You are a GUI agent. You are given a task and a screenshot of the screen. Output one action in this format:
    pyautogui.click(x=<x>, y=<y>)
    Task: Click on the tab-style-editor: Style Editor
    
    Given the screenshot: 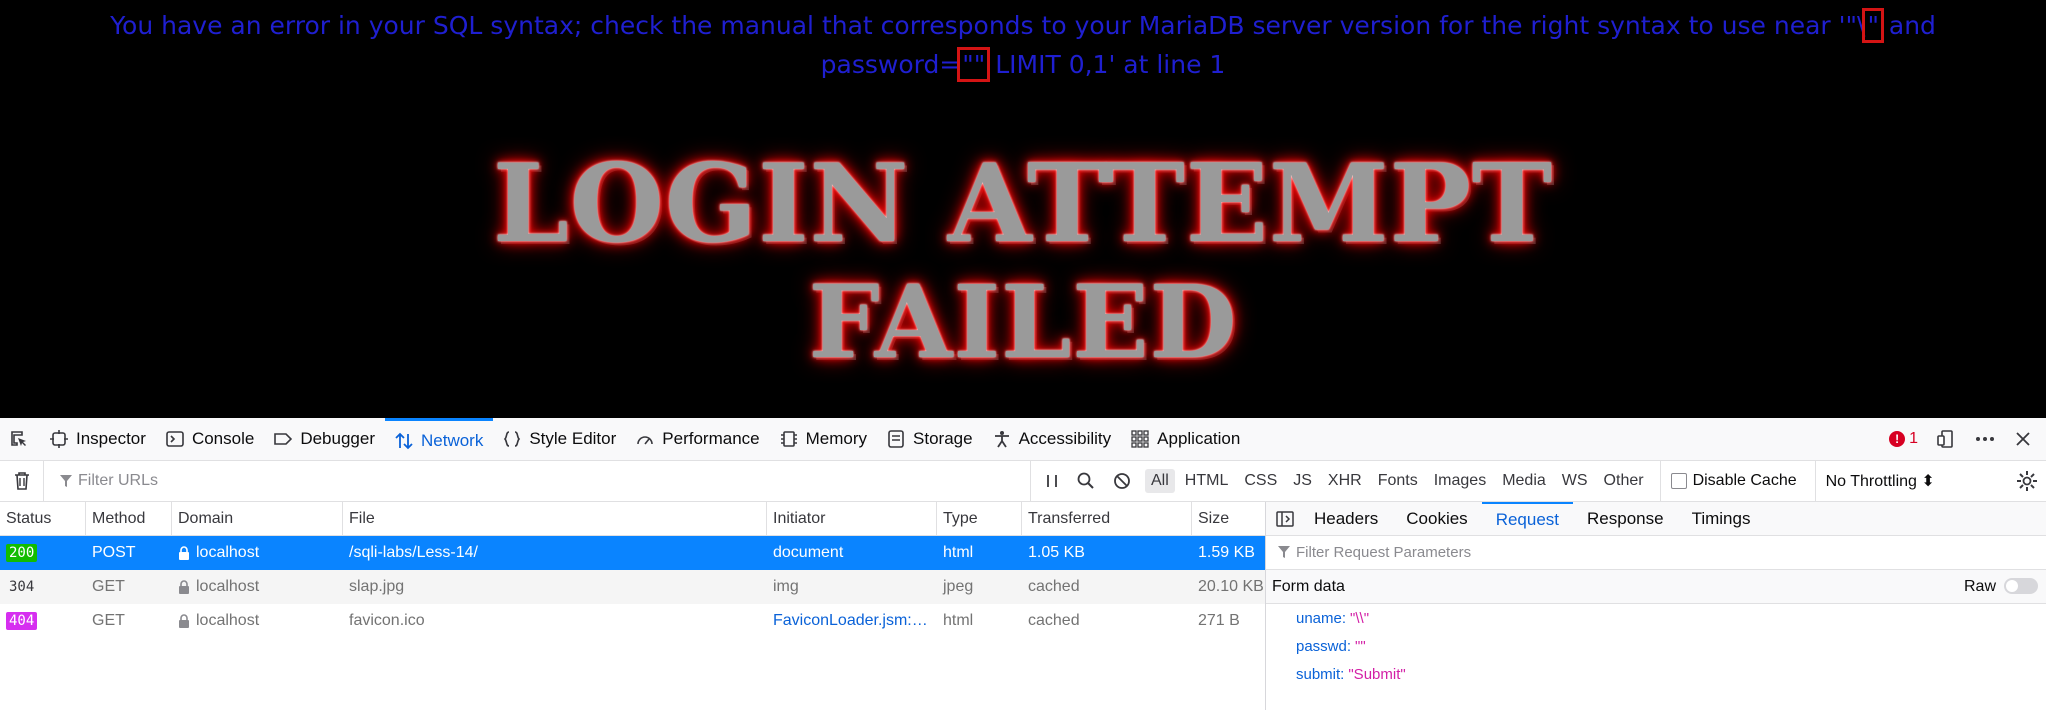 What is the action you would take?
    pyautogui.click(x=559, y=439)
    